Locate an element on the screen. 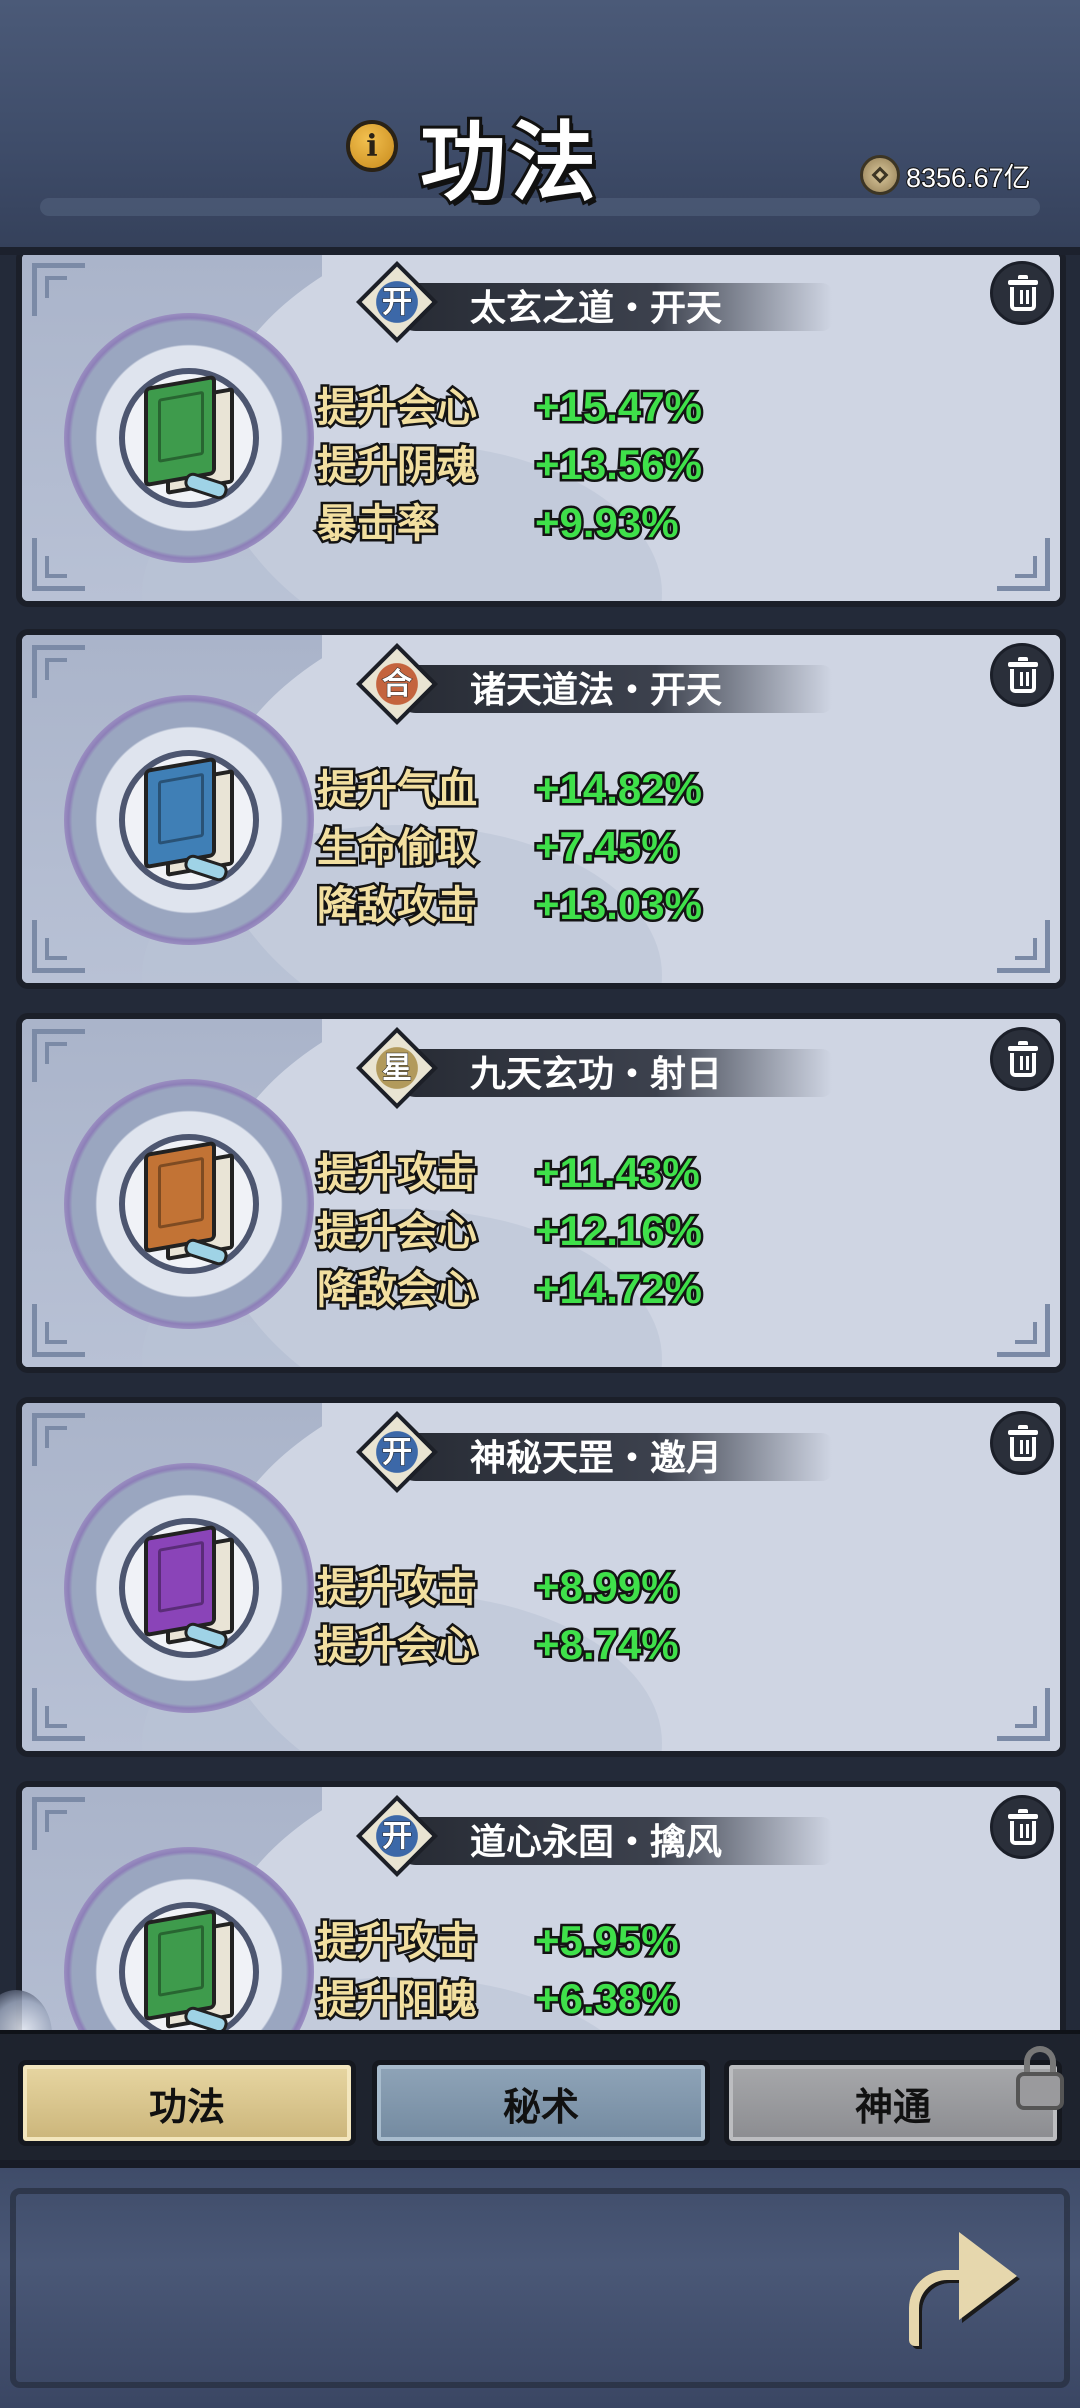  stat-label: 提升阳魄 is located at coordinates (397, 2000).